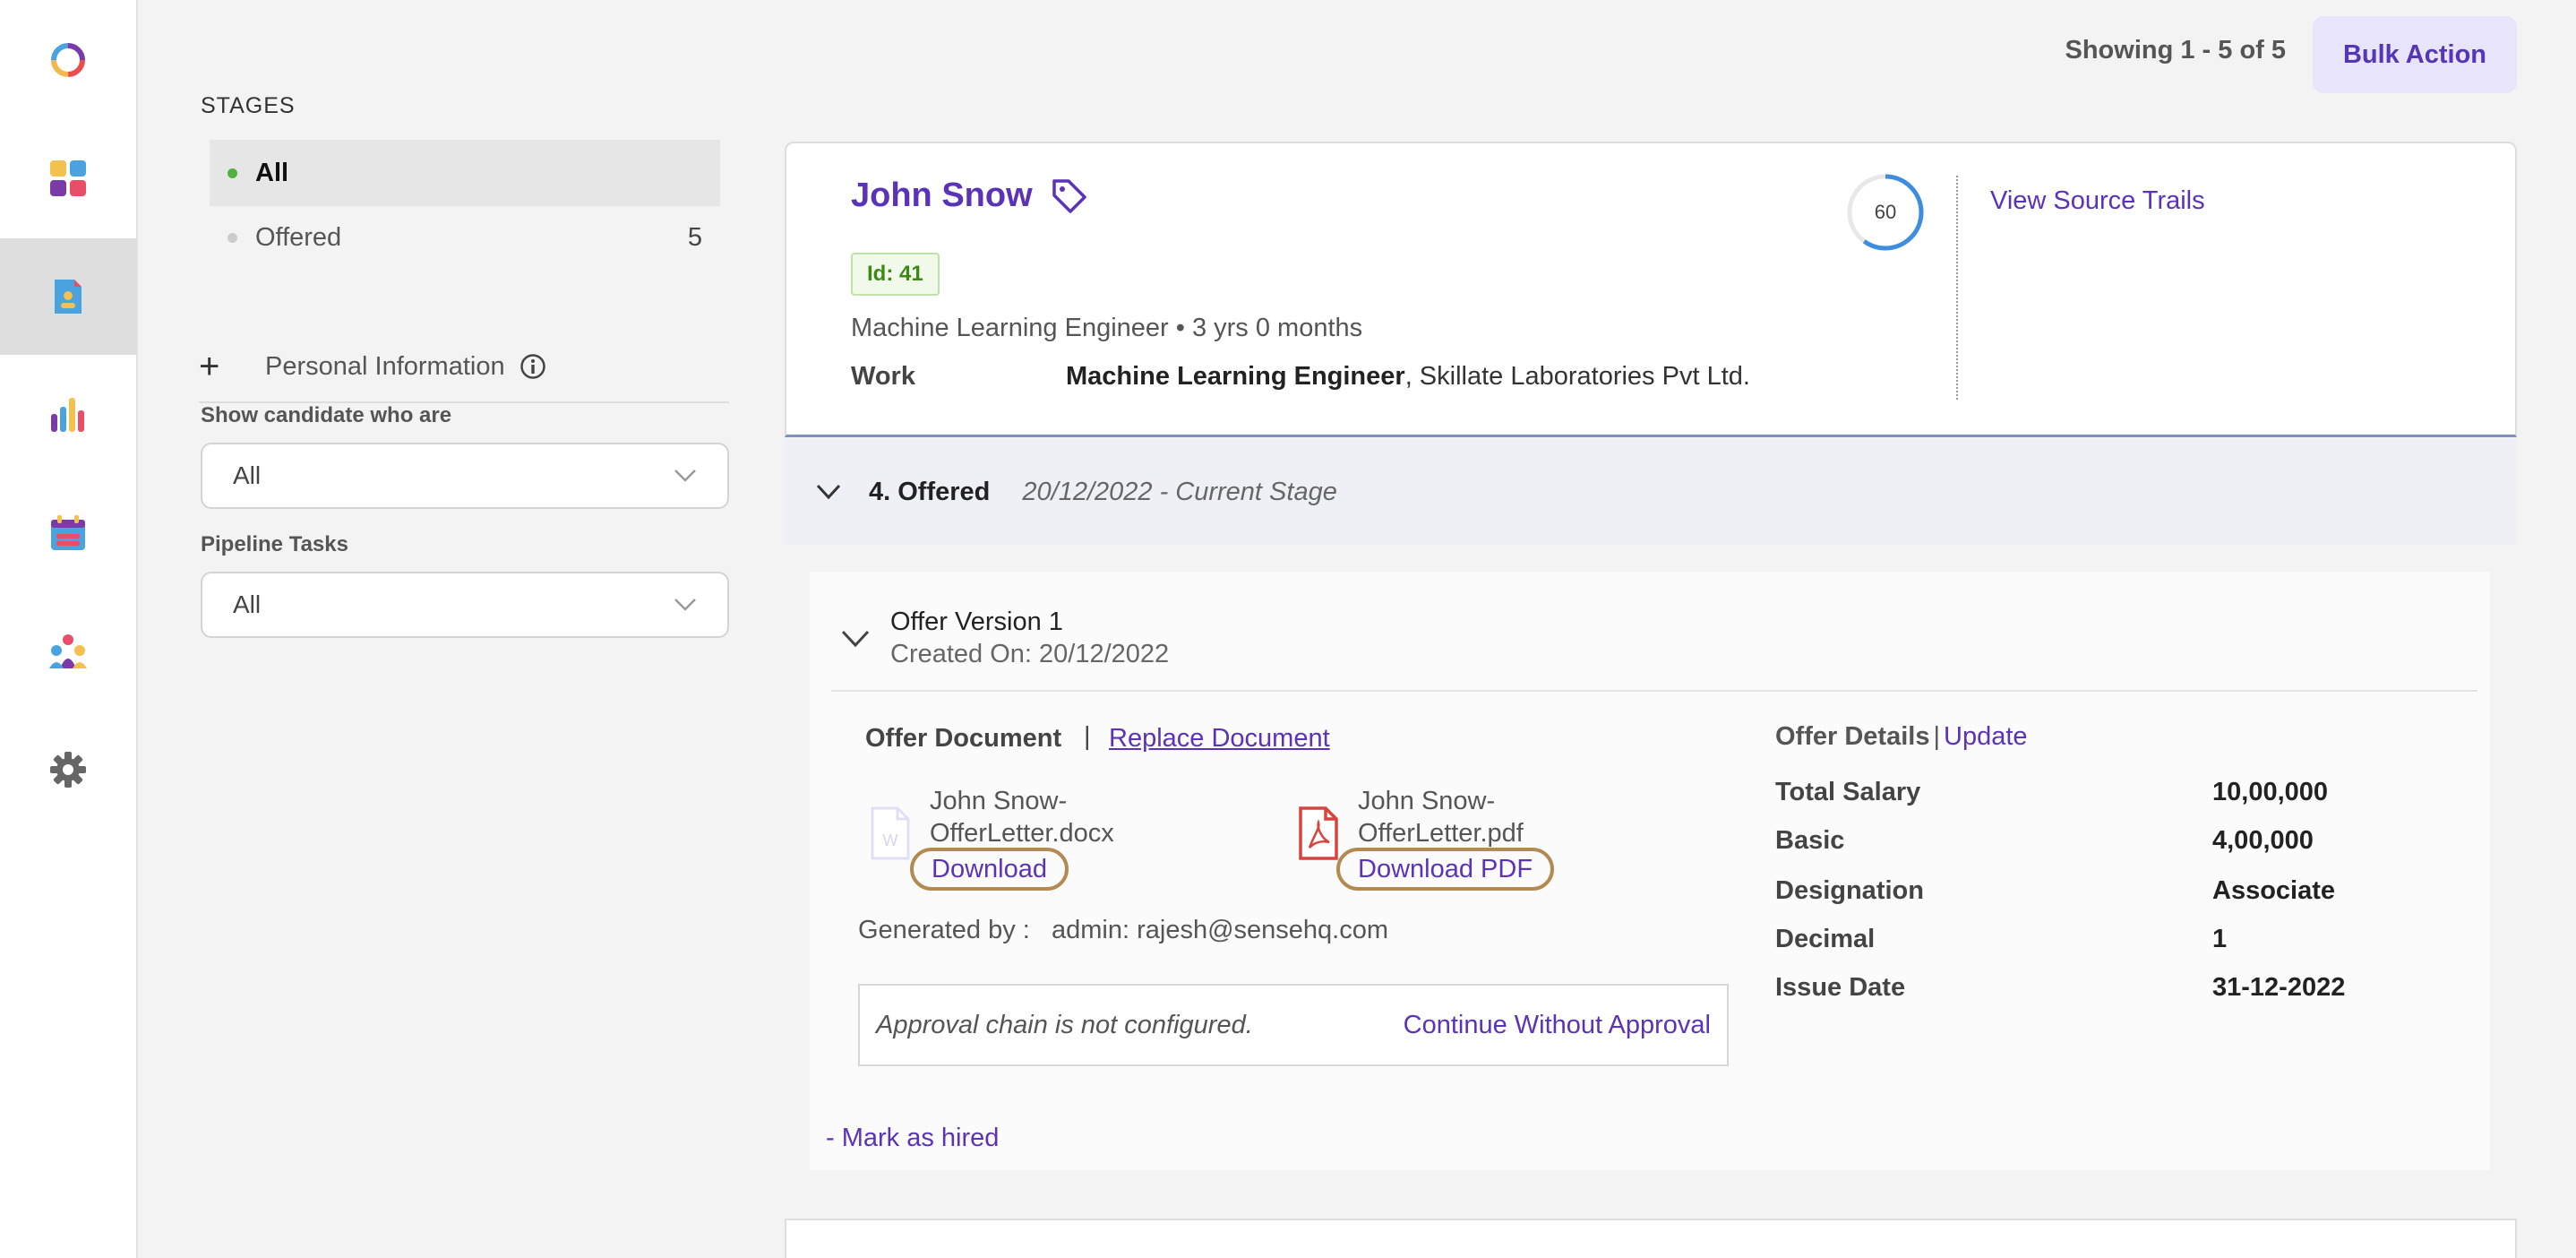  Describe the element at coordinates (2263, 840) in the screenshot. I see `detail-value: 4,00,000` at that location.